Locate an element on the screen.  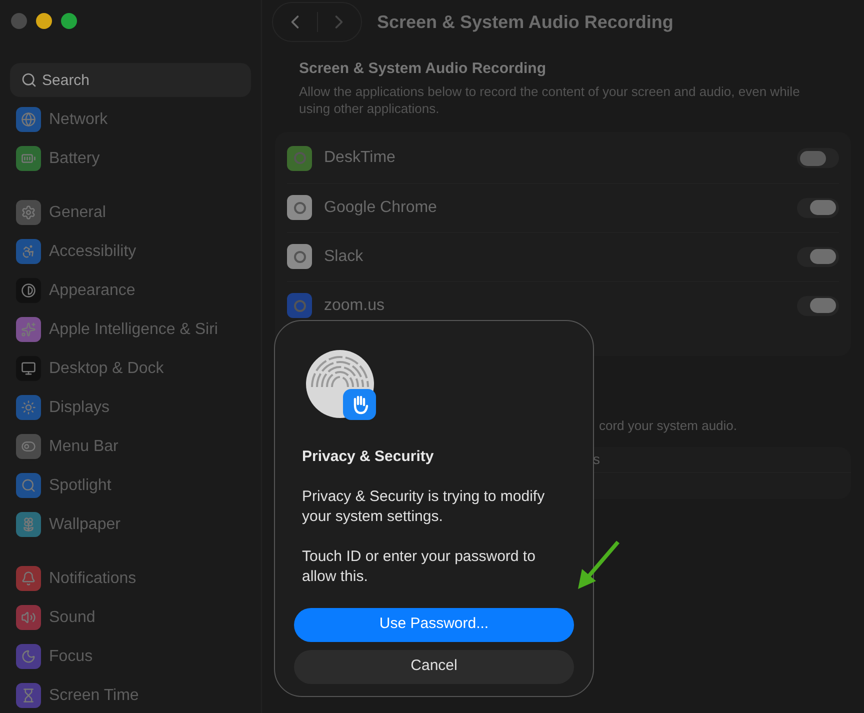
row-label: s is located at coordinates (596, 459).